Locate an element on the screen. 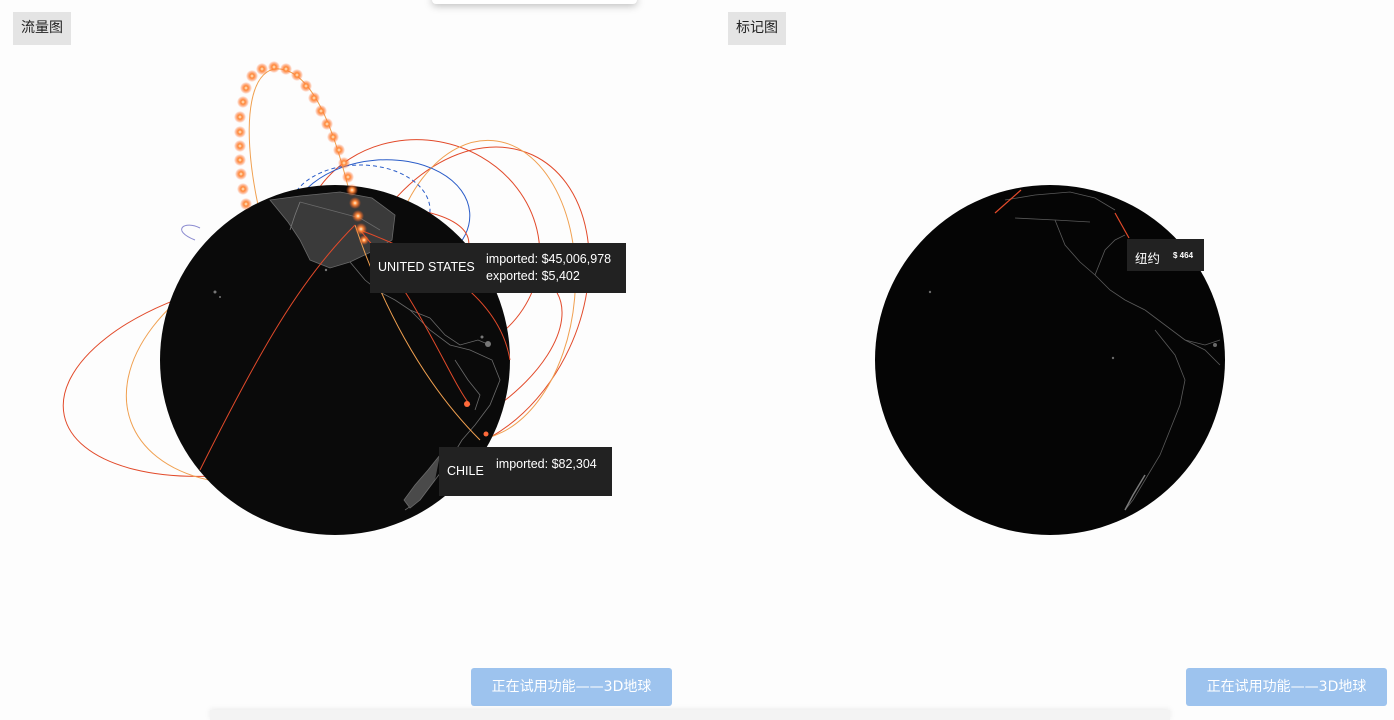  tooltip-country-name: UNITED STATES is located at coordinates (426, 267).